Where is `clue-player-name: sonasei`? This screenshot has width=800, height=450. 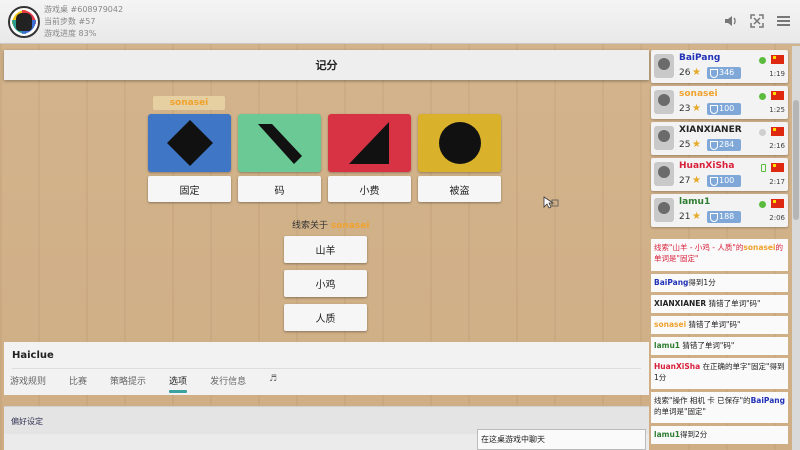
clue-player-name: sonasei is located at coordinates (350, 226).